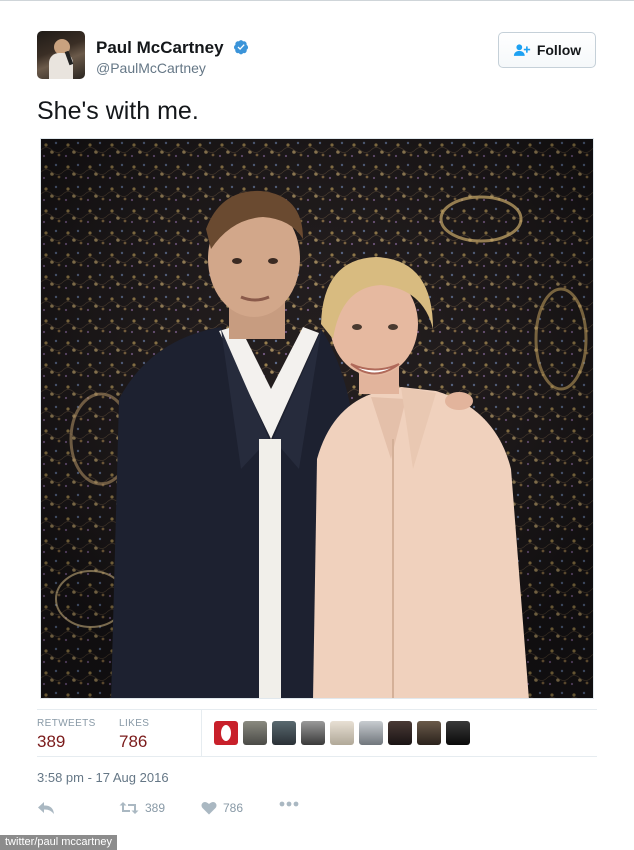 The image size is (634, 850). Describe the element at coordinates (118, 111) in the screenshot. I see `tweet-text: She's with me.` at that location.